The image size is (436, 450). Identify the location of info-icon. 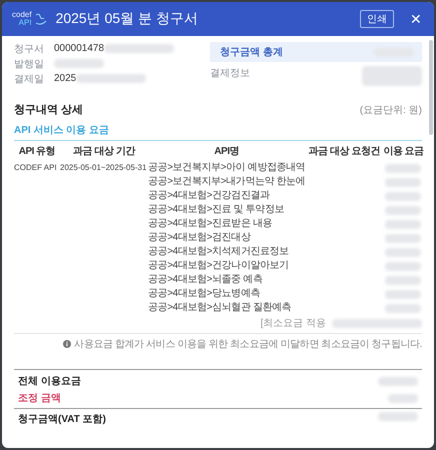
(67, 344).